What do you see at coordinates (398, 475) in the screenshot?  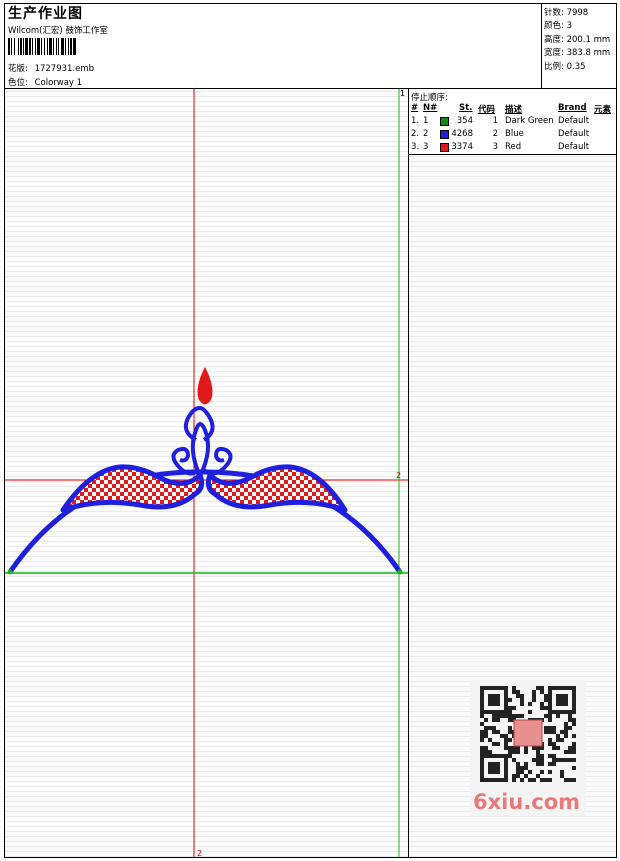 I see `guide-marker-right: 2` at bounding box center [398, 475].